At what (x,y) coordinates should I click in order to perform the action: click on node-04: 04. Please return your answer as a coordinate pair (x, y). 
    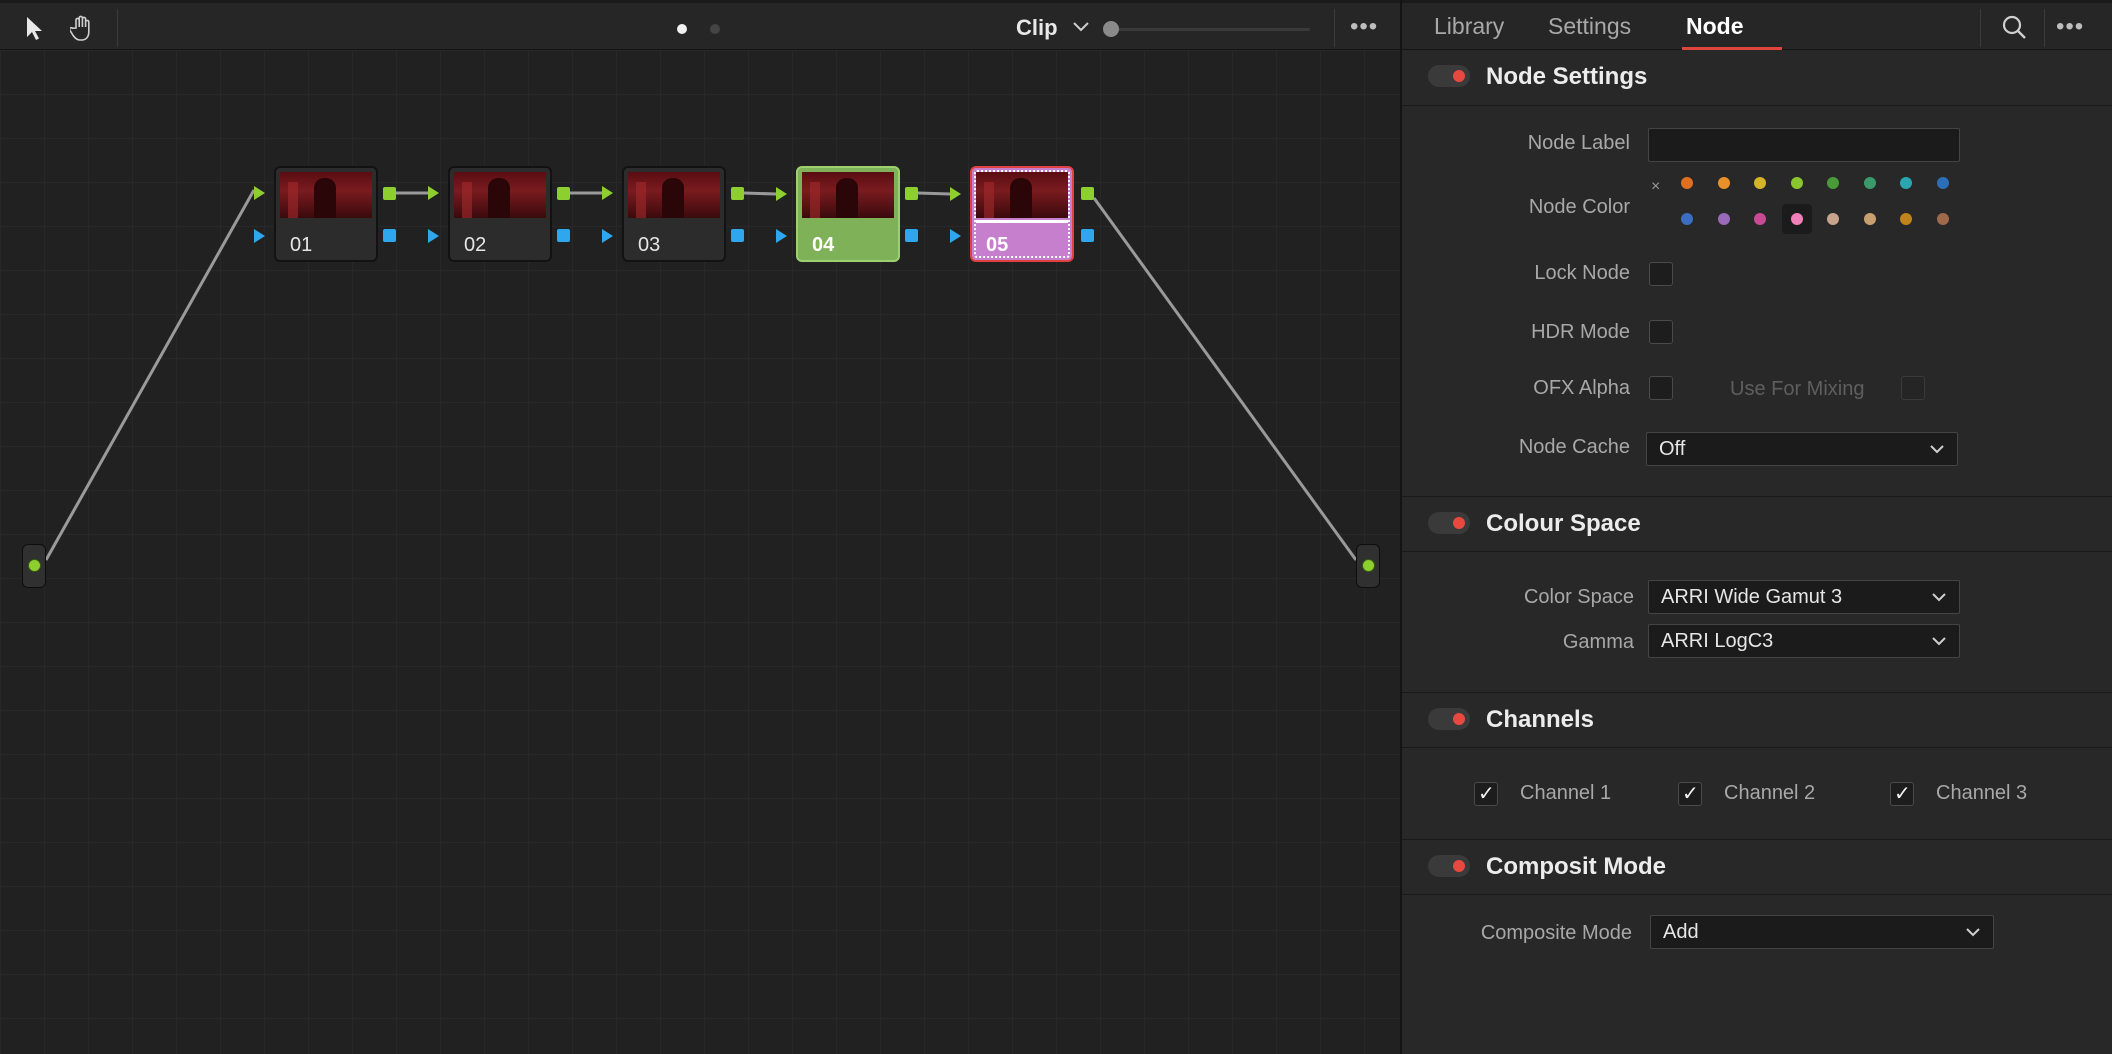
    Looking at the image, I should click on (848, 214).